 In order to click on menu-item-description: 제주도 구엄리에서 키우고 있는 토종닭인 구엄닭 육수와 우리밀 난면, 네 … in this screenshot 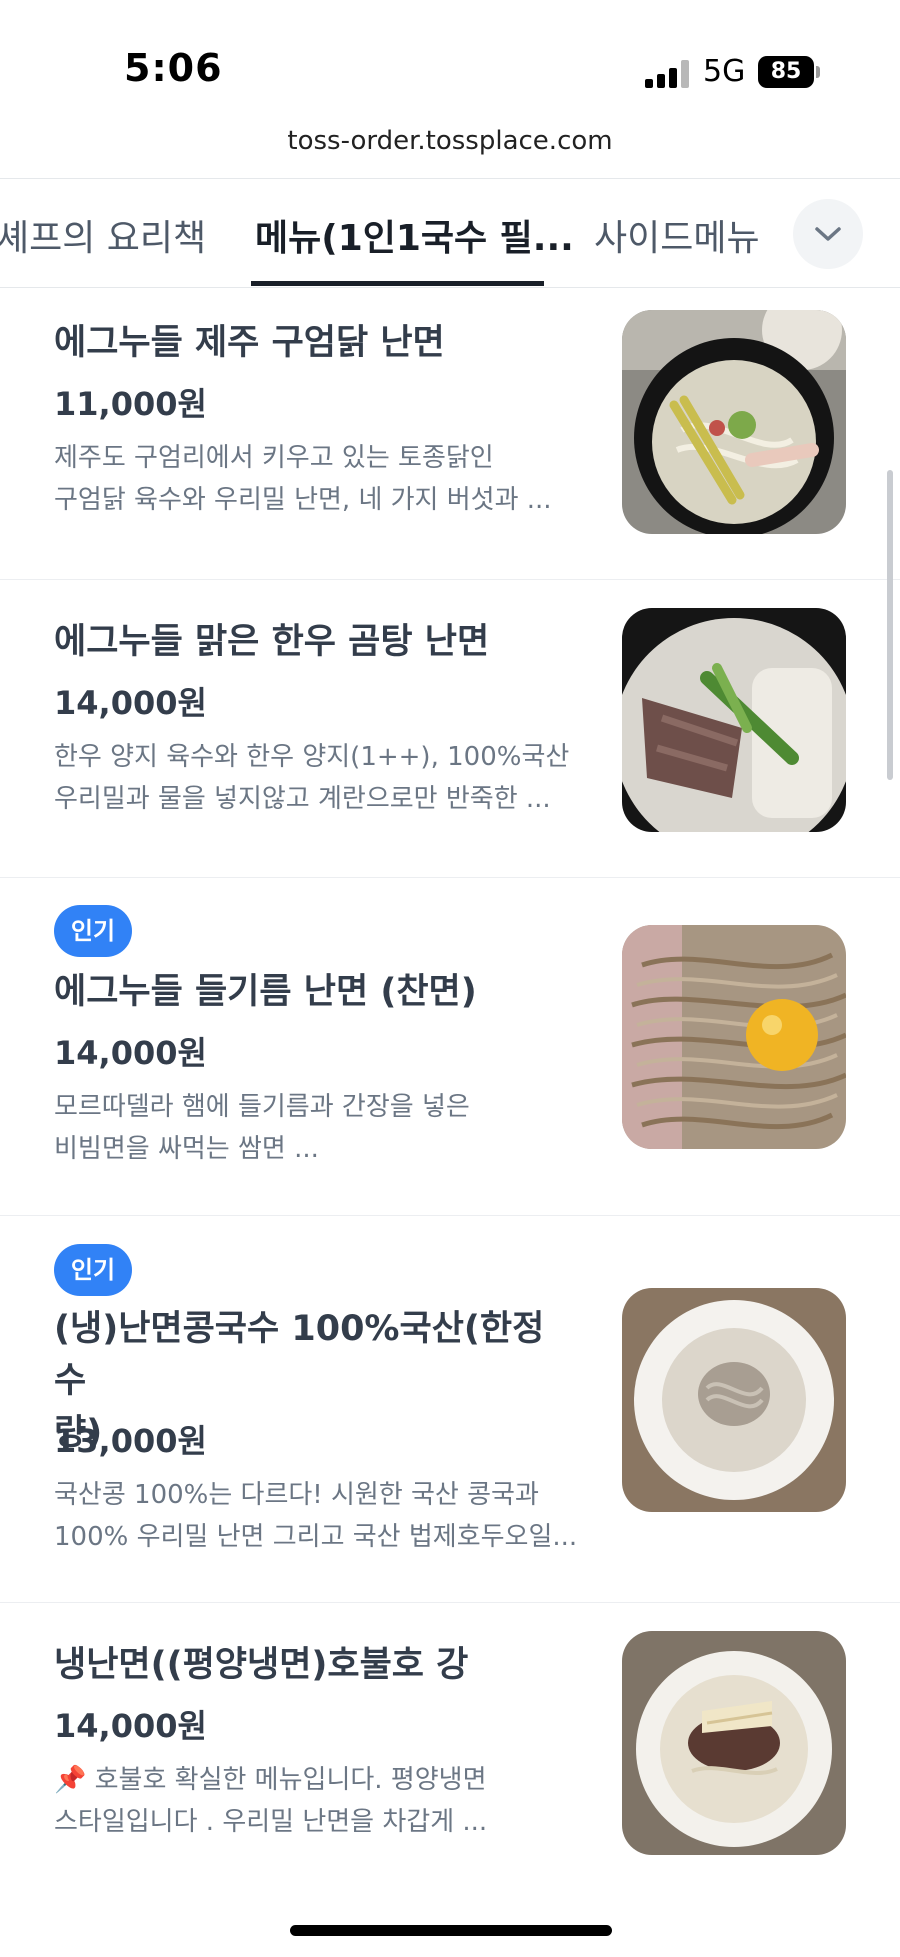, I will do `click(303, 479)`.